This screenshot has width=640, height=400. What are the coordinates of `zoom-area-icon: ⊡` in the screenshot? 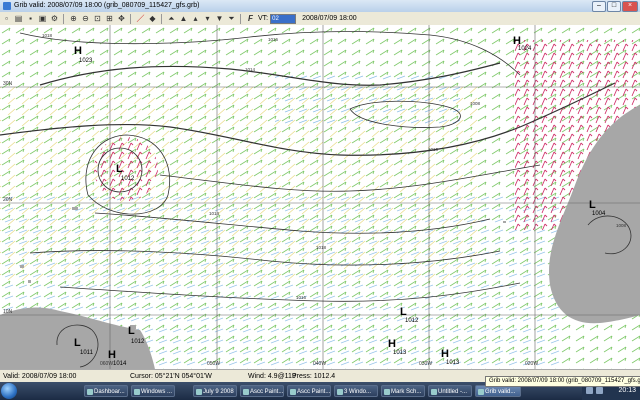 It's located at (97, 18).